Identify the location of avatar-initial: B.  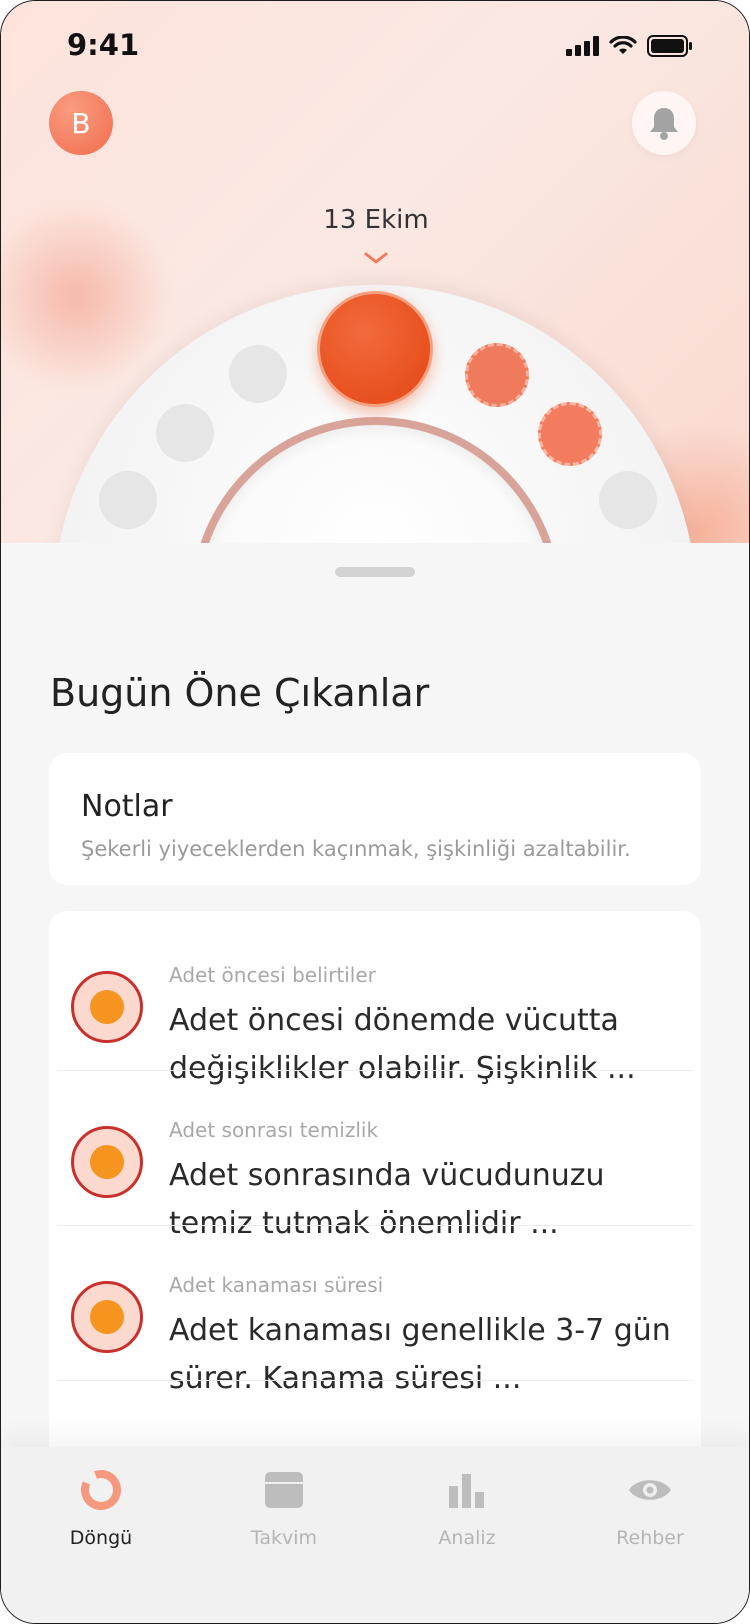
(81, 123).